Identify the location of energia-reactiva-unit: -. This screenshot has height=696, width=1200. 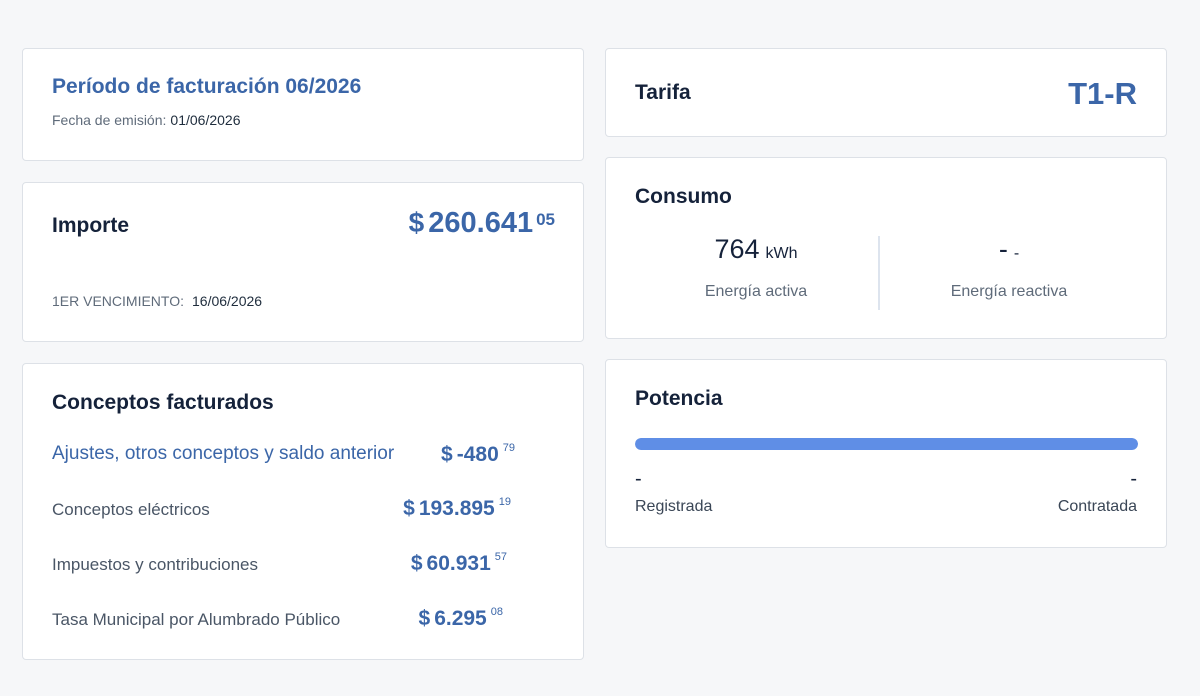
(1016, 253).